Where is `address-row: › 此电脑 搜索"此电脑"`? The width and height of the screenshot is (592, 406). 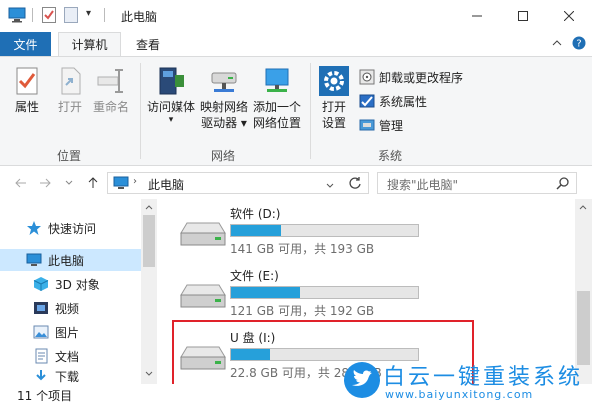 address-row: › 此电脑 搜索"此电脑" is located at coordinates (296, 183).